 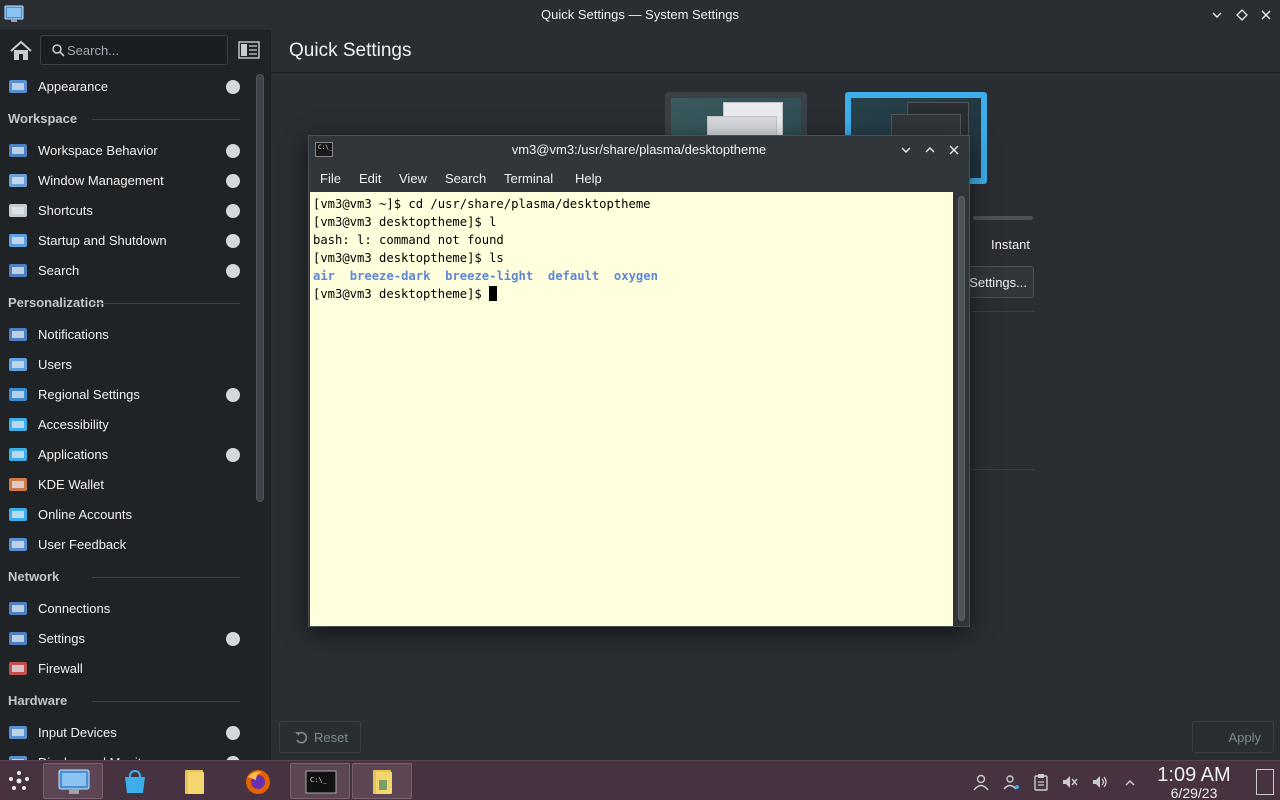 I want to click on terminal-cursor, so click(x=493, y=293).